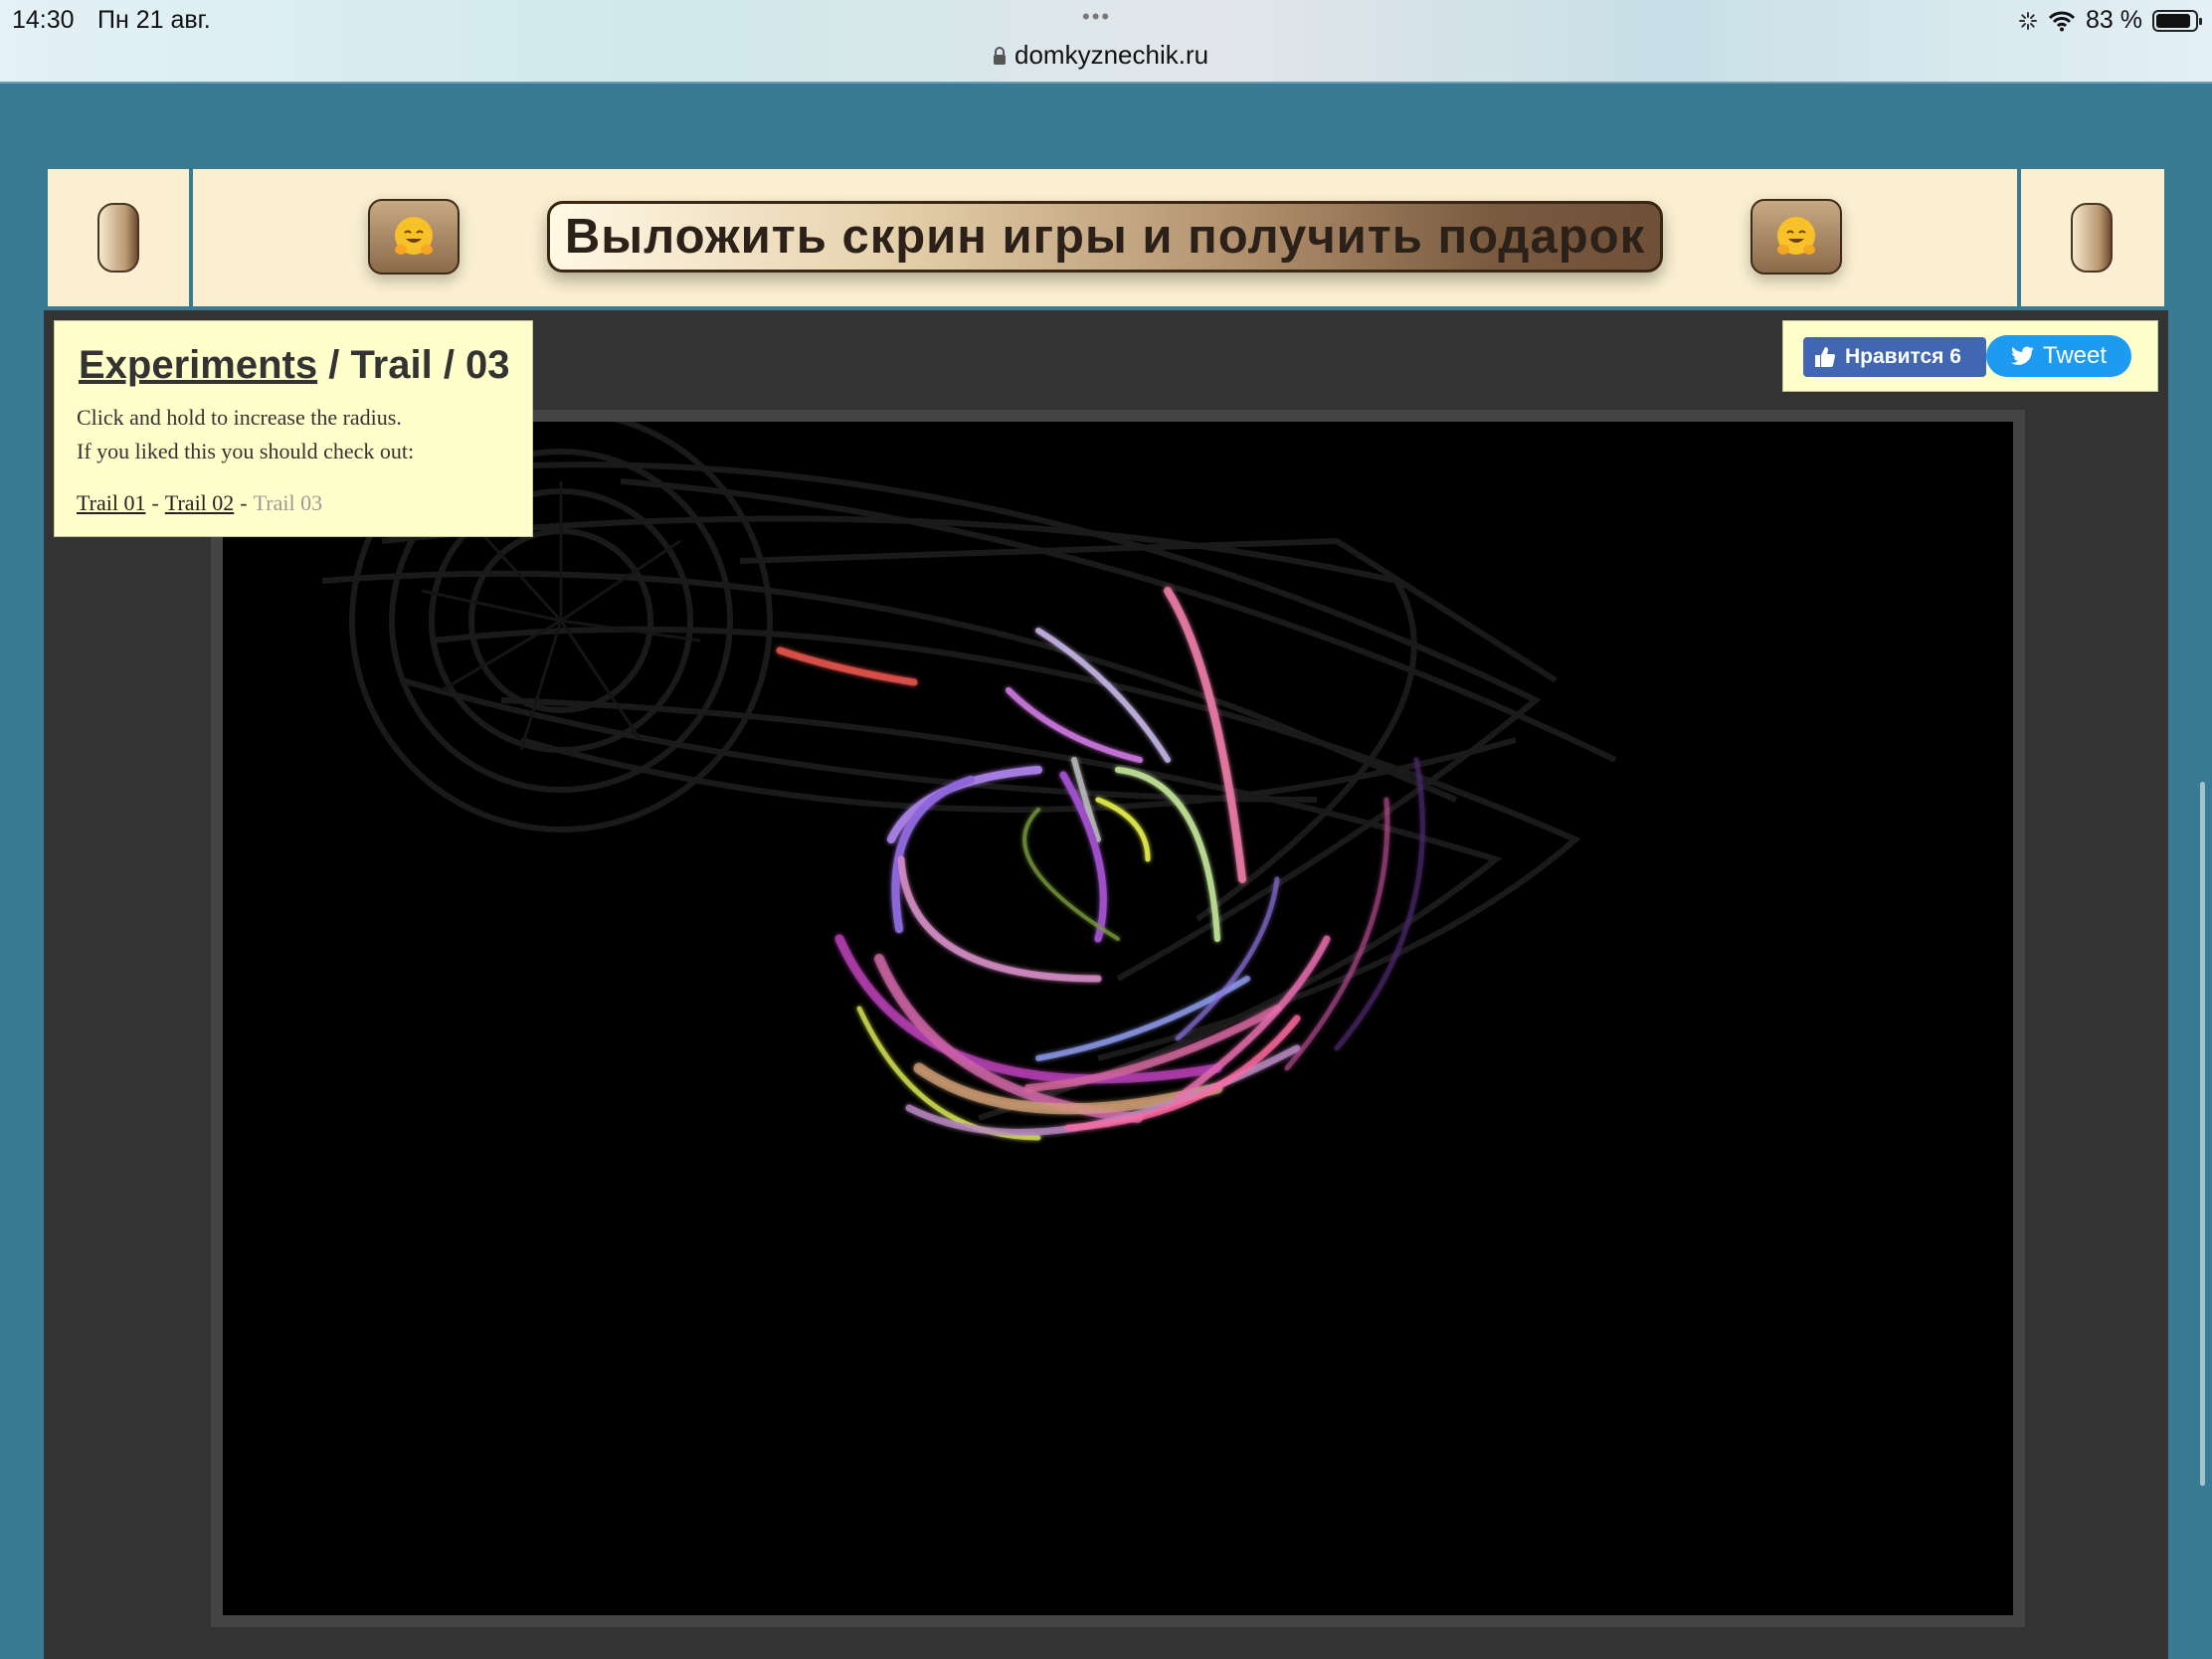 Image resolution: width=2212 pixels, height=1659 pixels. What do you see at coordinates (288, 502) in the screenshot?
I see `trail-03-current: Trail 03` at bounding box center [288, 502].